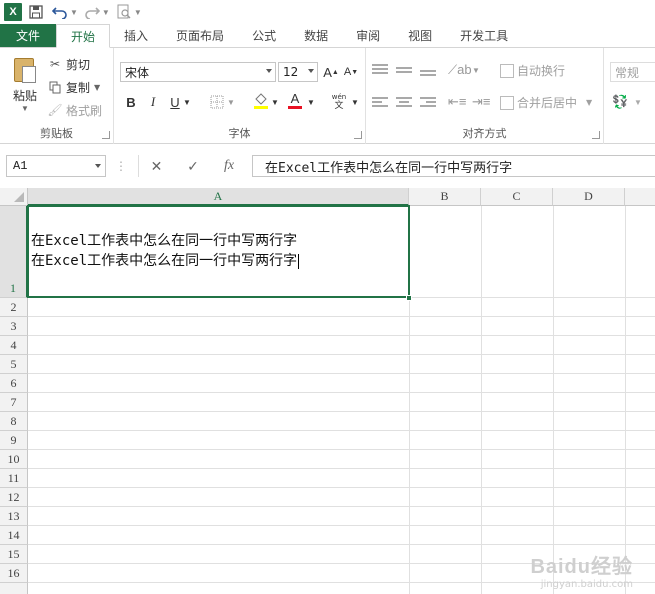 Image resolution: width=655 pixels, height=594 pixels. What do you see at coordinates (14, 459) in the screenshot?
I see `row-header-10: 10` at bounding box center [14, 459].